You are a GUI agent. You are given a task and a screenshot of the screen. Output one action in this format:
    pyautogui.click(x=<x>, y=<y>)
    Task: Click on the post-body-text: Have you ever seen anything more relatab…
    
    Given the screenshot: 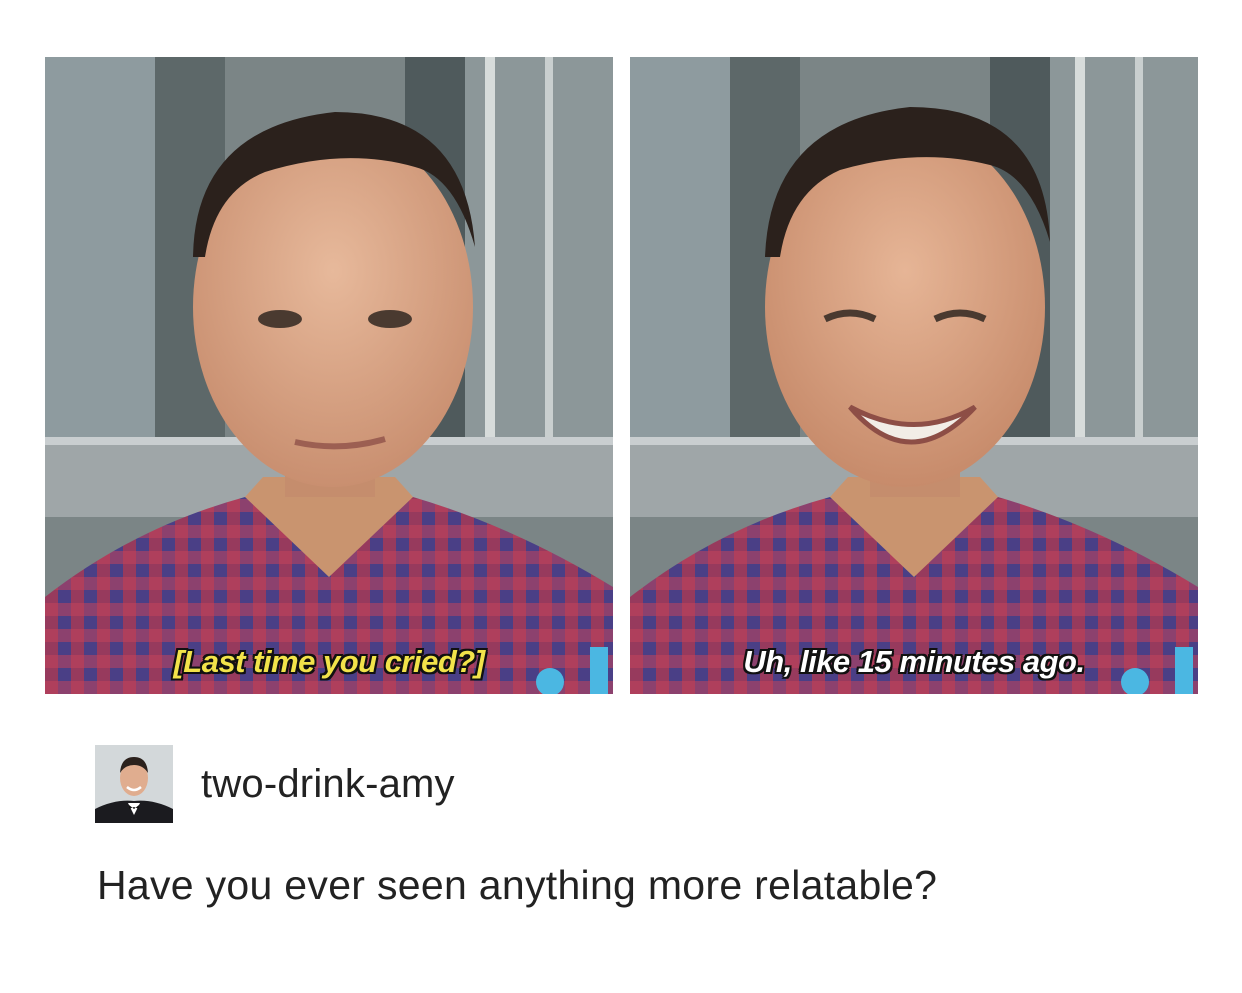 What is the action you would take?
    pyautogui.click(x=517, y=885)
    